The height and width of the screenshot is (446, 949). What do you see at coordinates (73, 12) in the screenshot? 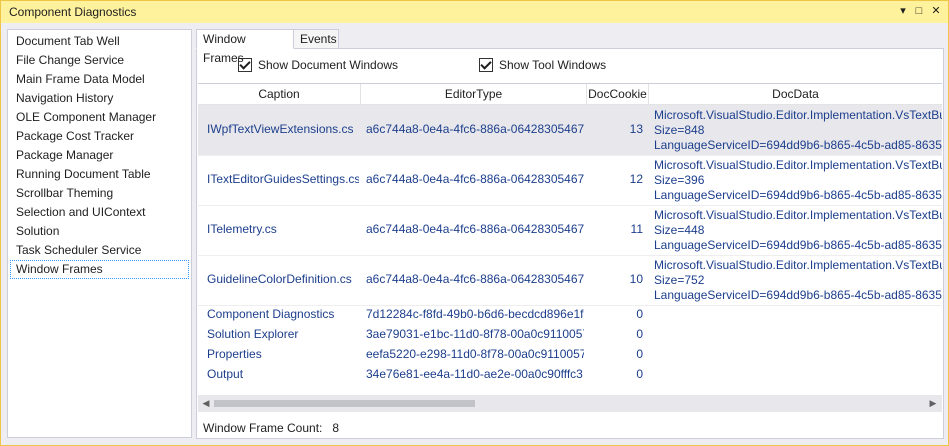
I see `window-title: Component Diagnostics` at bounding box center [73, 12].